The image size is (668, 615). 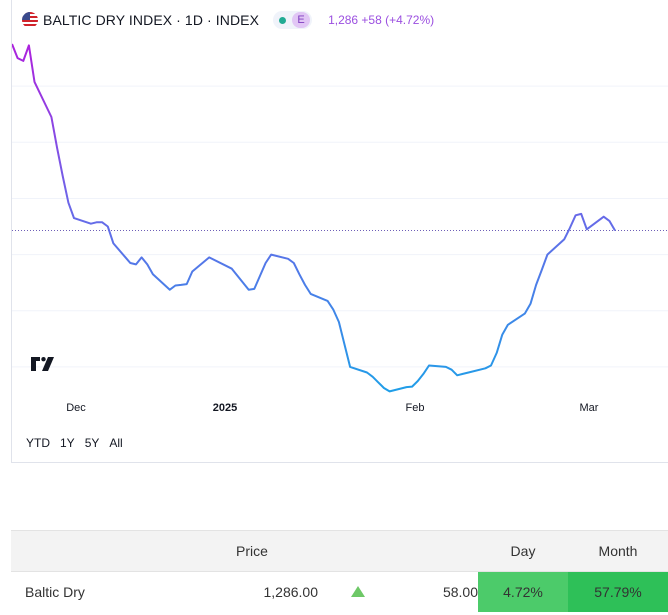 I want to click on up-arrow-icon, so click(x=358, y=591).